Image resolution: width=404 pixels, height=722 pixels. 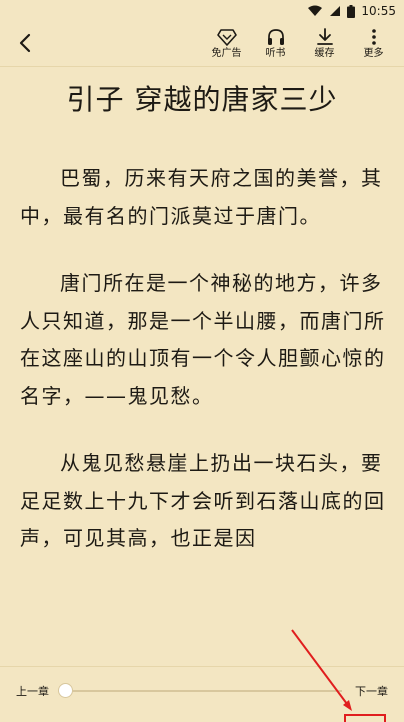 I want to click on back-arrow-icon, so click(x=25, y=43).